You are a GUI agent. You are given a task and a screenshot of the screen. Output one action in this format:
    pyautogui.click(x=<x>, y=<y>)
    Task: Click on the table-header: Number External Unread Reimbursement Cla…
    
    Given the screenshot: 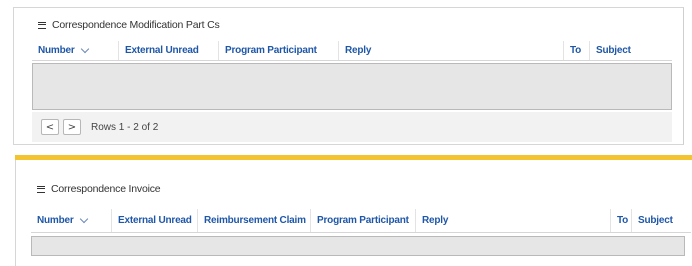 What is the action you would take?
    pyautogui.click(x=361, y=221)
    